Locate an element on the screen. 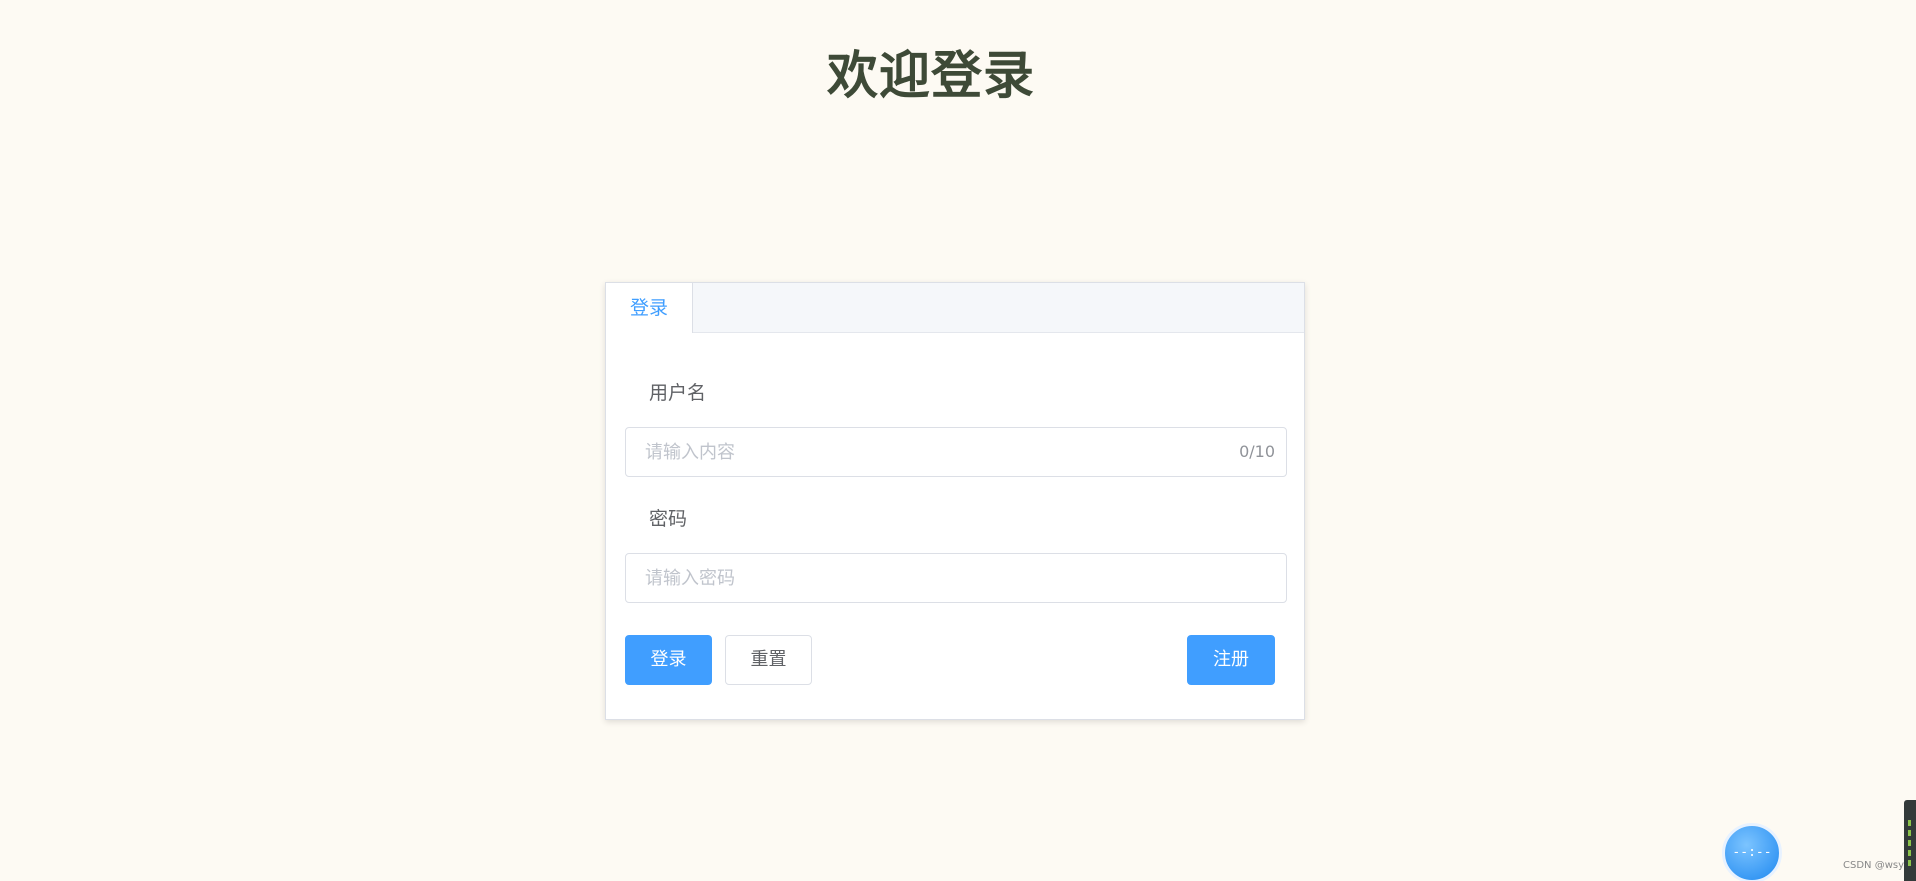  username-label: 用户名 is located at coordinates (678, 393).